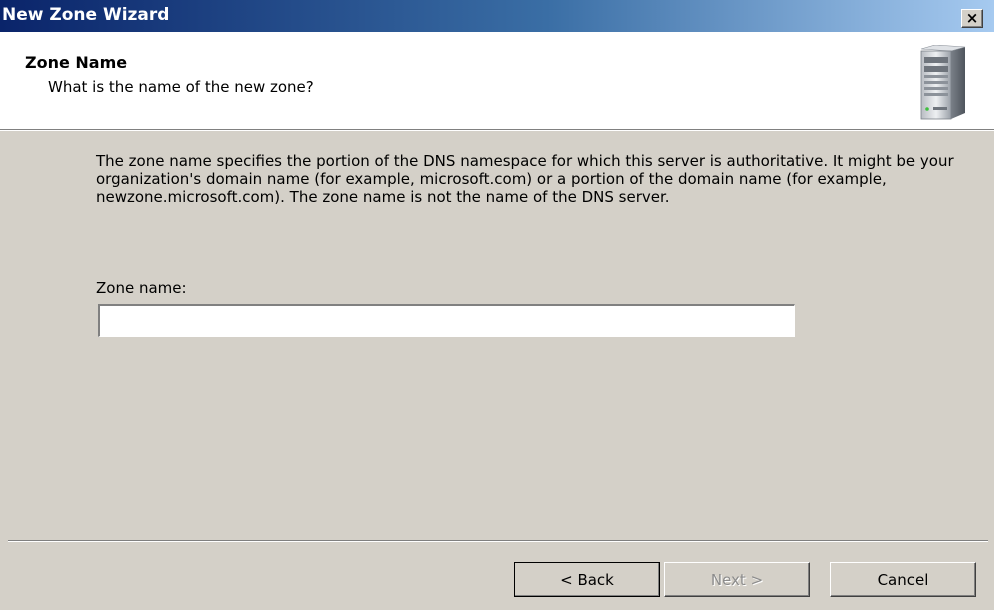  What do you see at coordinates (181, 87) in the screenshot?
I see `page-subtitle: What is the name of the new zone?` at bounding box center [181, 87].